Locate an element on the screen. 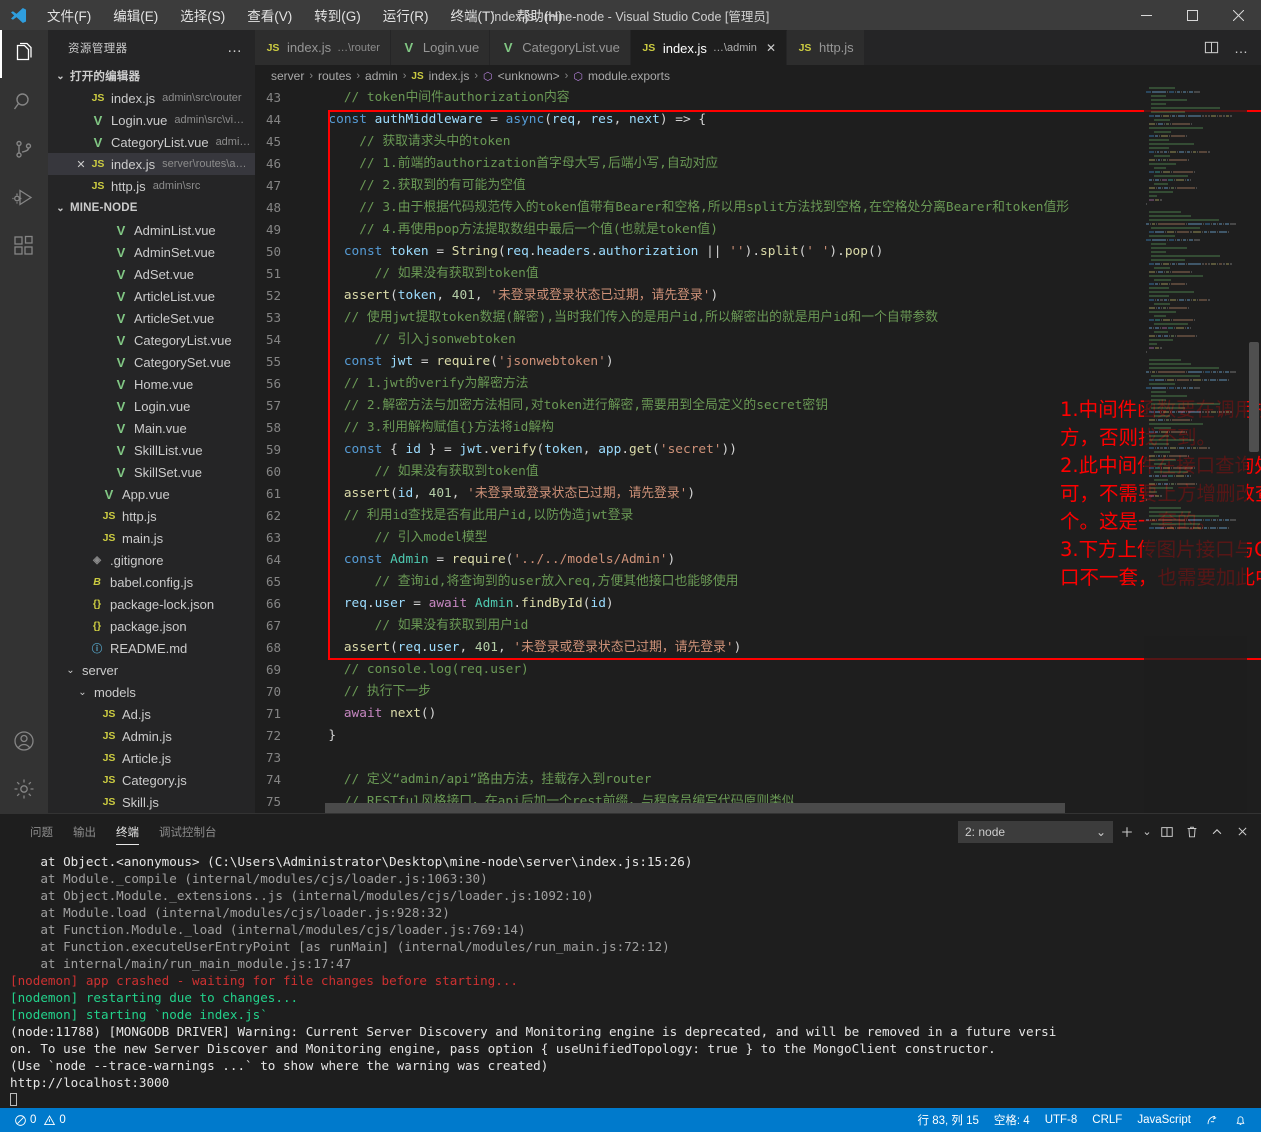 The width and height of the screenshot is (1261, 1132). tree-row: V App.vue is located at coordinates (151, 494).